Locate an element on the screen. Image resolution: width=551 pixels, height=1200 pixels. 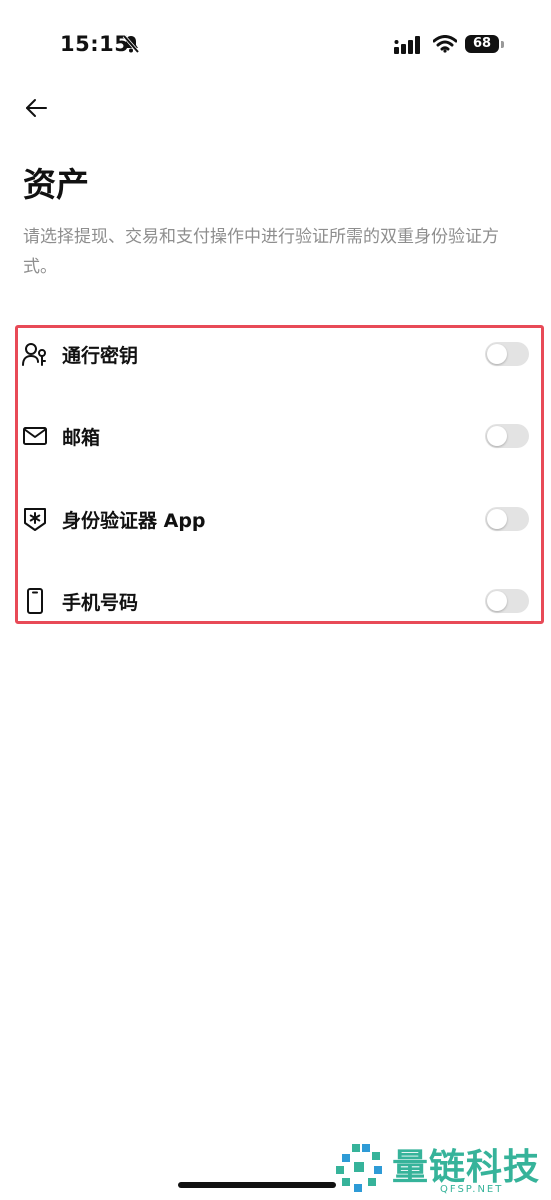
authenticator-icon is located at coordinates (35, 519).